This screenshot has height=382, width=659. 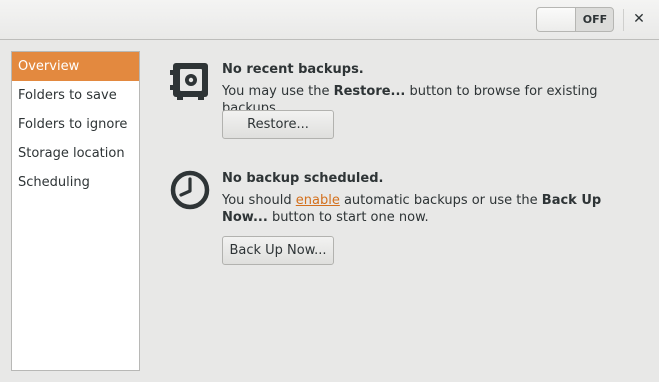 What do you see at coordinates (75, 66) in the screenshot?
I see `sidebar-item-overview: Overview` at bounding box center [75, 66].